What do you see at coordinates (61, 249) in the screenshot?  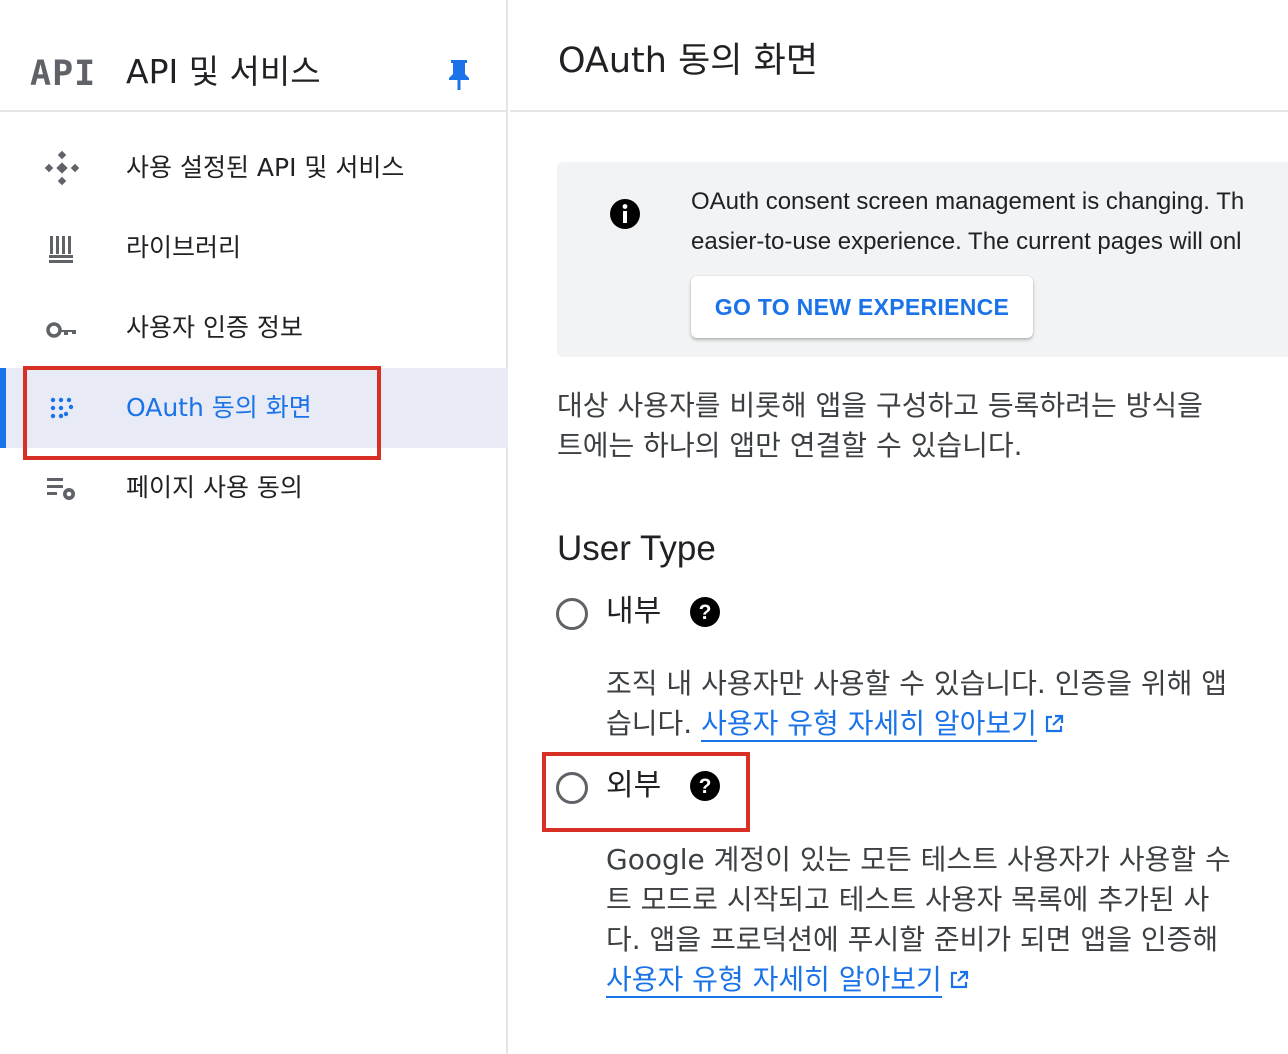 I see `library-icon` at bounding box center [61, 249].